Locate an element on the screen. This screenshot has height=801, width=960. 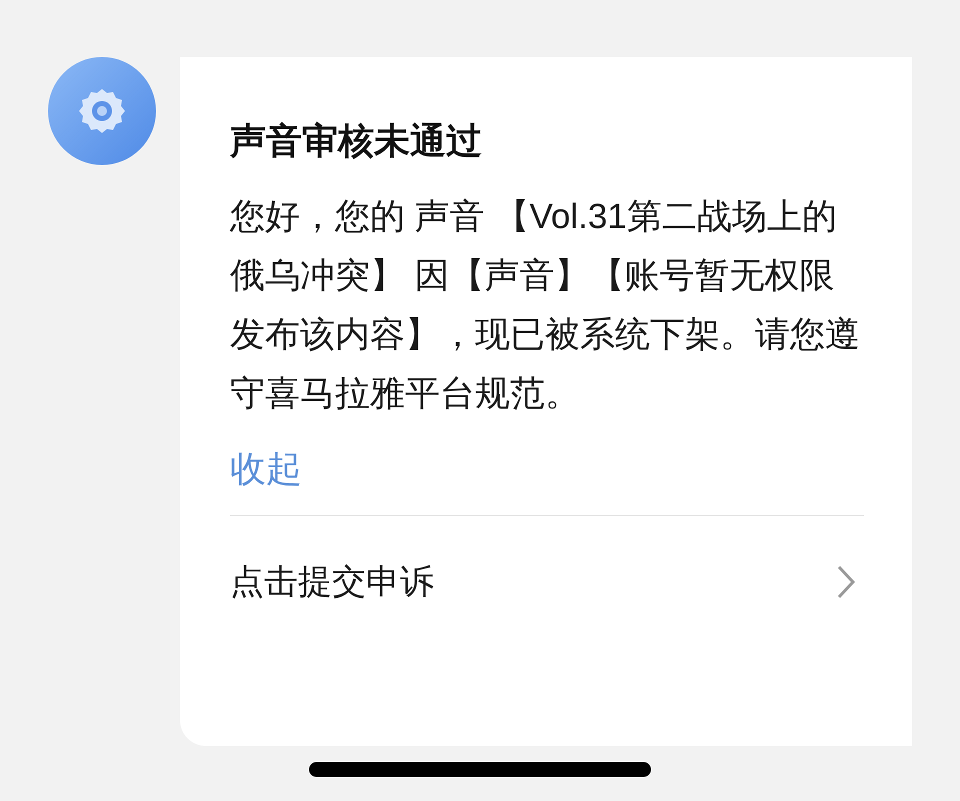
chevron-right-icon is located at coordinates (846, 582).